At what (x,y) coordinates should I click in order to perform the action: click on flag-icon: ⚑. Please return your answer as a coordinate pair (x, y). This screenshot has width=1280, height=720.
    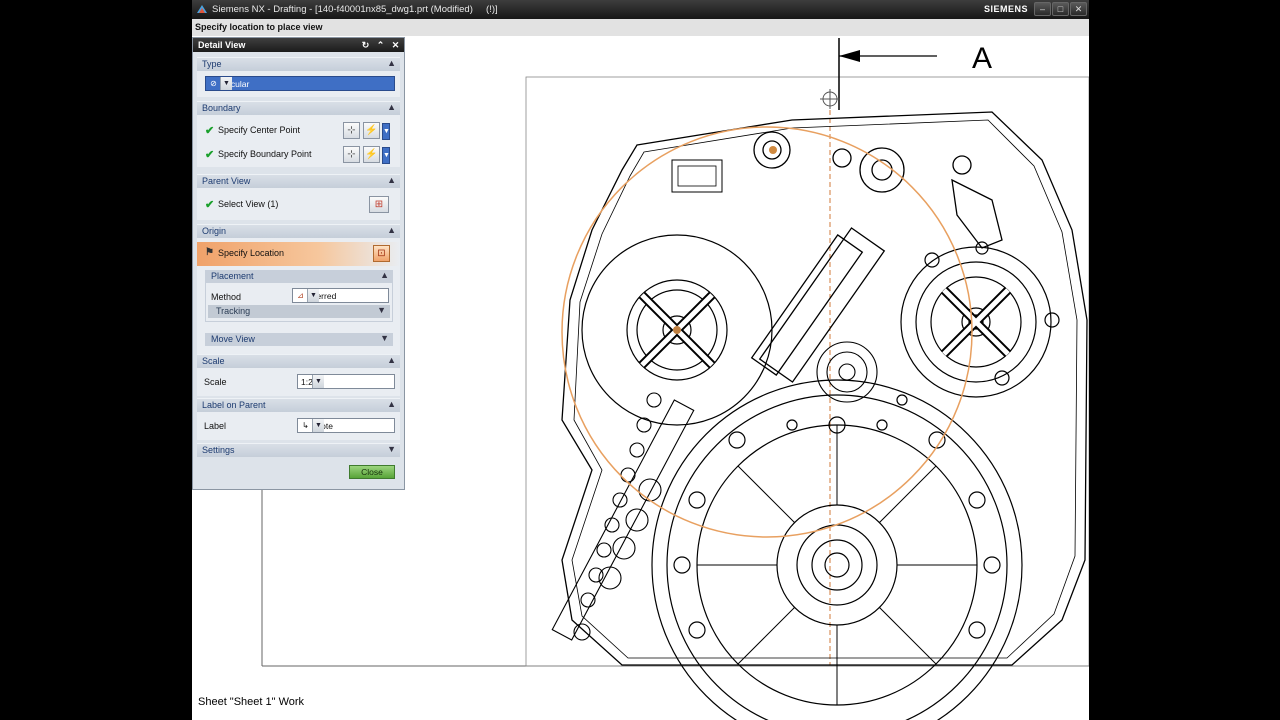
    Looking at the image, I should click on (209, 252).